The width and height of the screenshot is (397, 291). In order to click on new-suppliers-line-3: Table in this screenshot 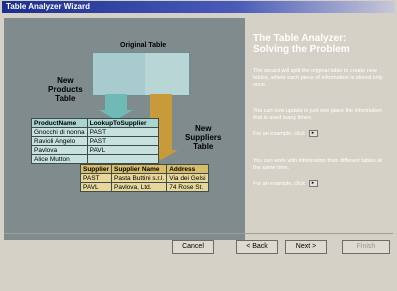, I will do `click(203, 146)`.